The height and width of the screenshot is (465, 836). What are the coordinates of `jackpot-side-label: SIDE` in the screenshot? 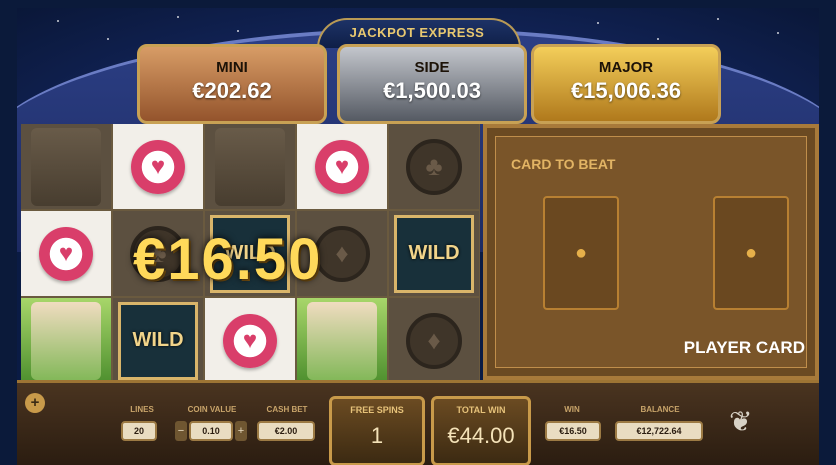 It's located at (432, 67).